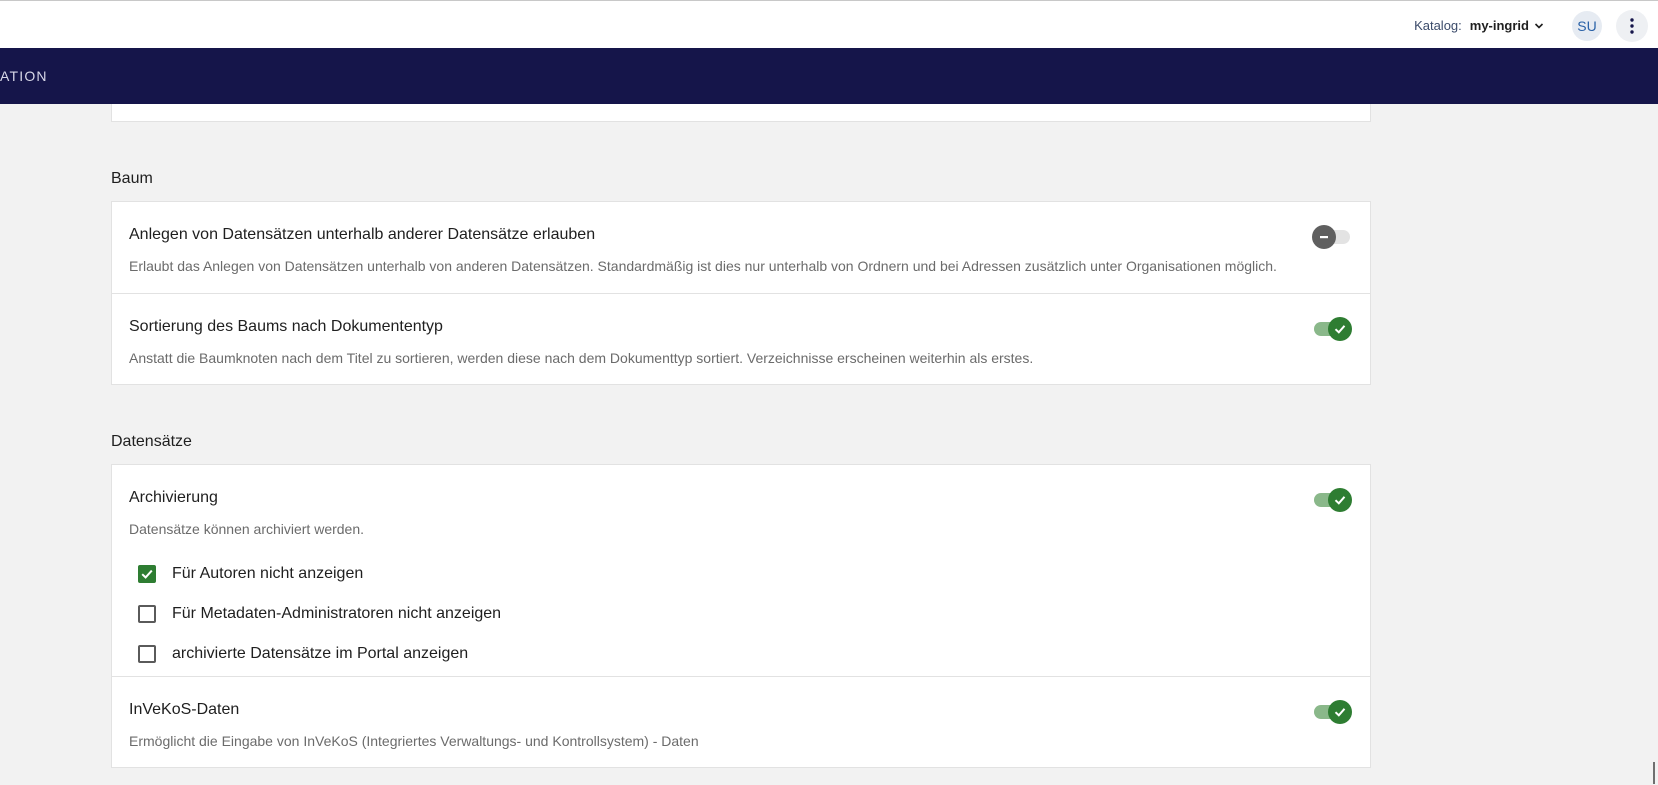 Image resolution: width=1658 pixels, height=785 pixels. I want to click on more-vert-icon, so click(1632, 26).